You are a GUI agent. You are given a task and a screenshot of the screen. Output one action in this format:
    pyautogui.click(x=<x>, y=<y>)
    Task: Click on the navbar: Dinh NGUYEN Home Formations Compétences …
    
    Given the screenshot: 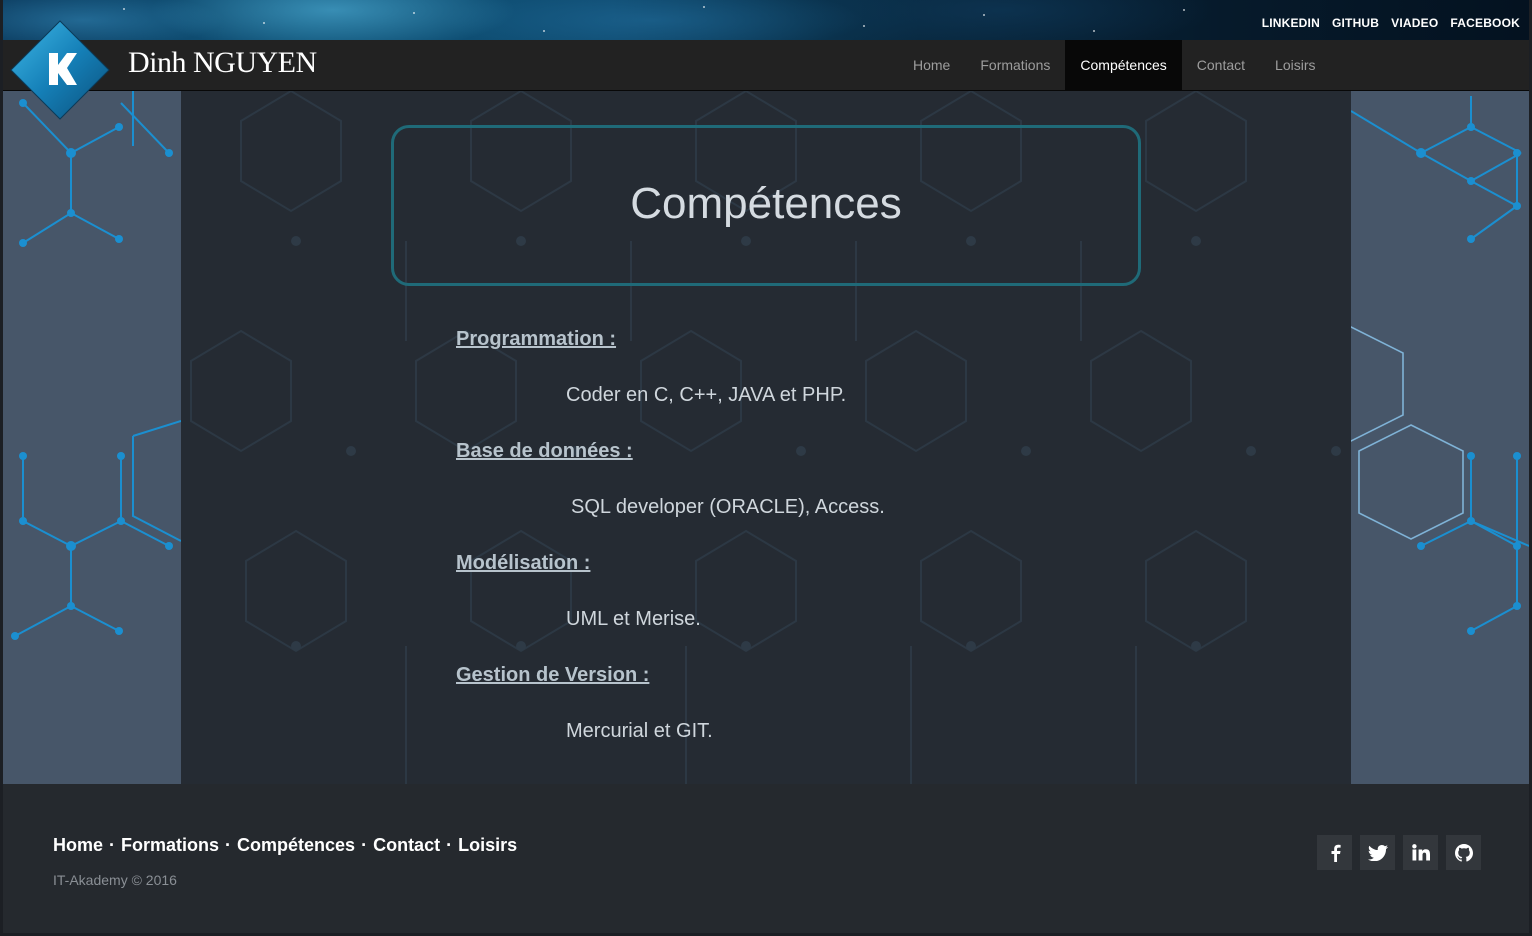 What is the action you would take?
    pyautogui.click(x=766, y=65)
    